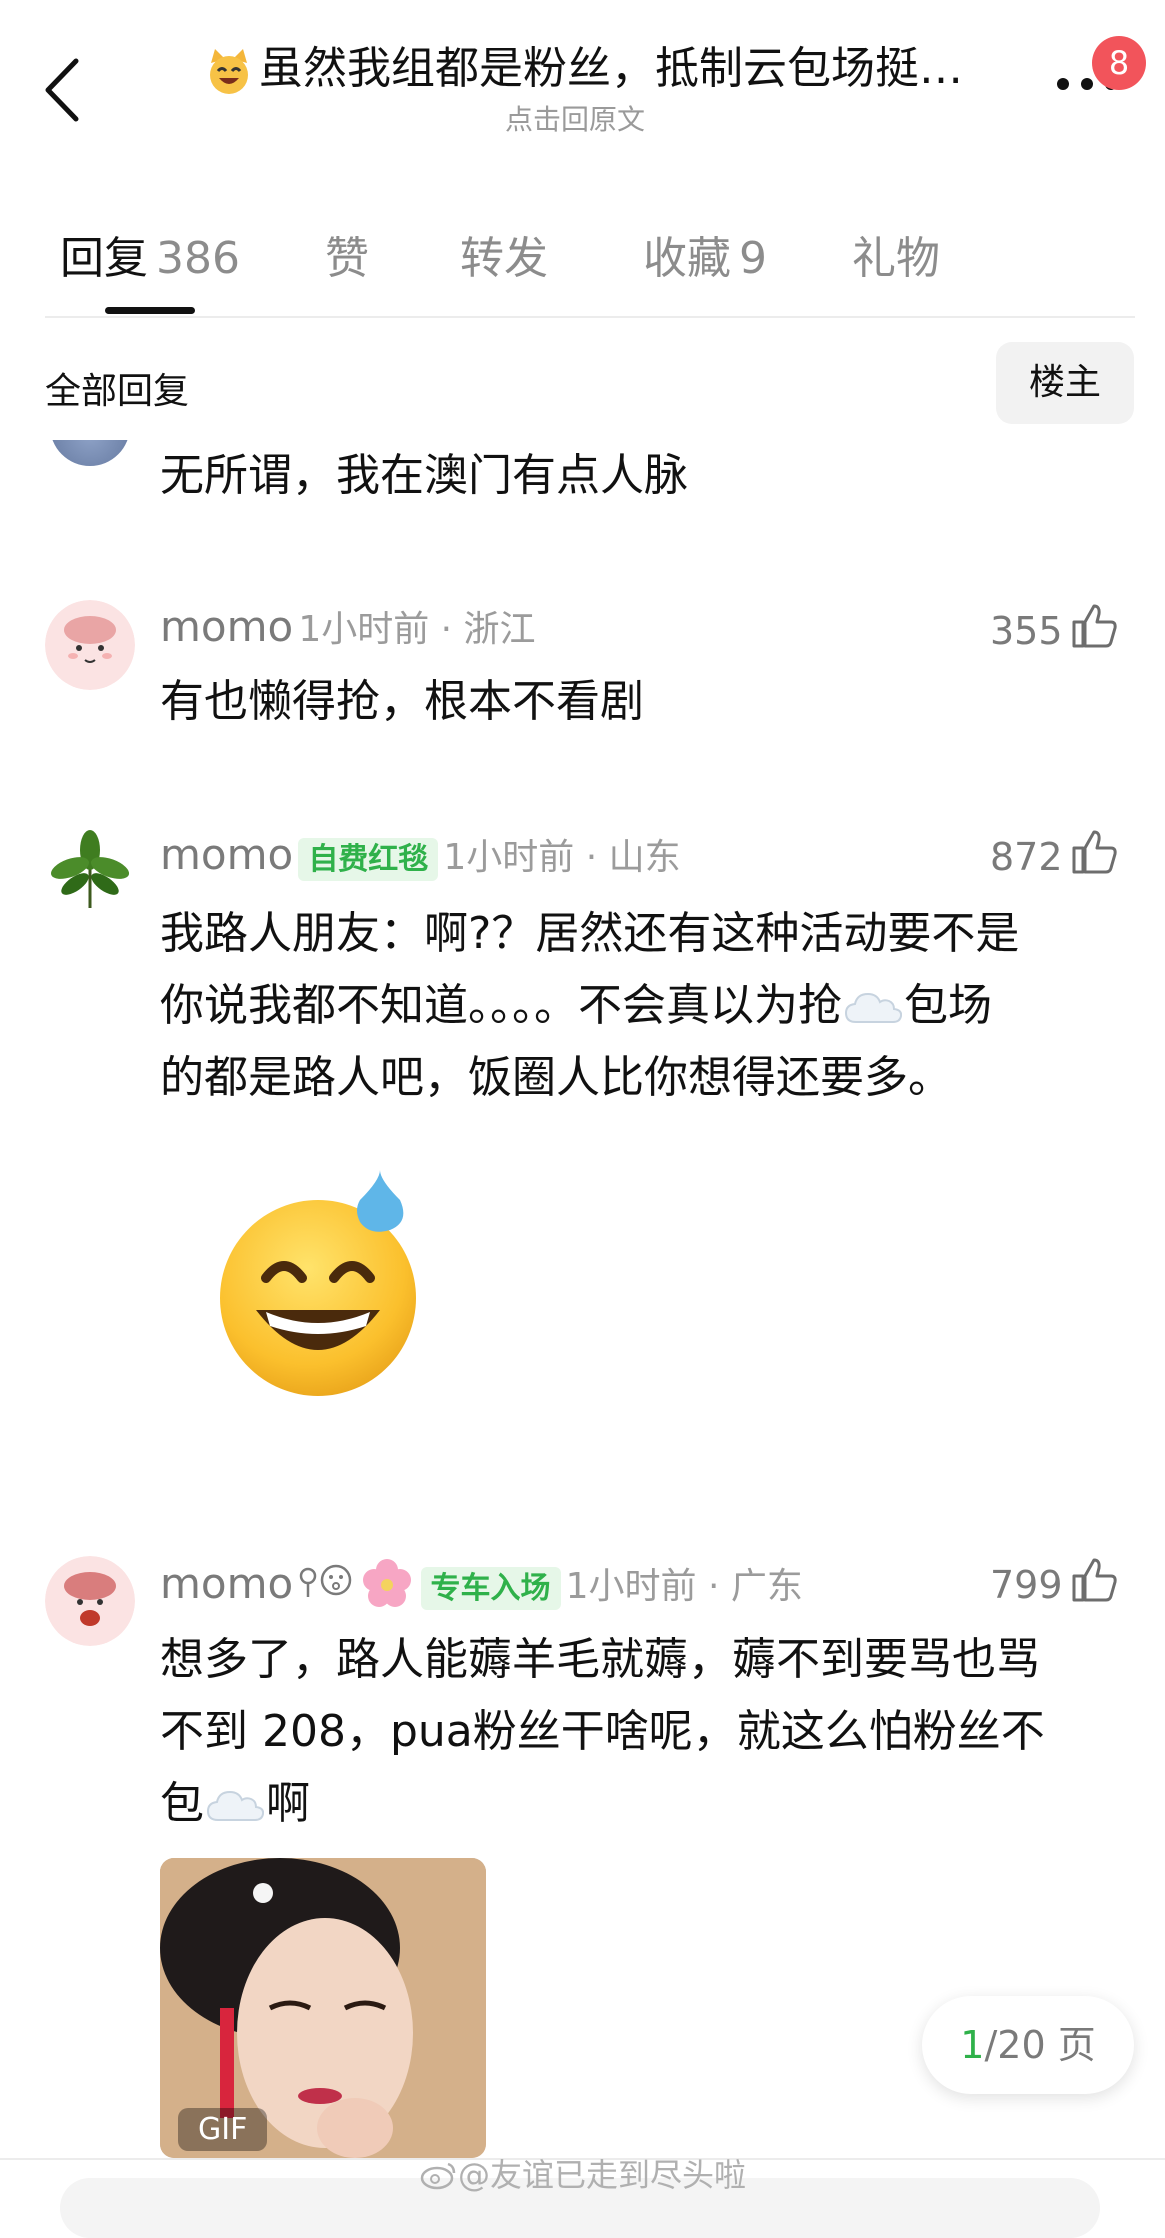 The height and width of the screenshot is (2238, 1165). What do you see at coordinates (556, 1077) in the screenshot?
I see `comment-line: 的都是路人吧，饭圈人比你想得还要多。` at bounding box center [556, 1077].